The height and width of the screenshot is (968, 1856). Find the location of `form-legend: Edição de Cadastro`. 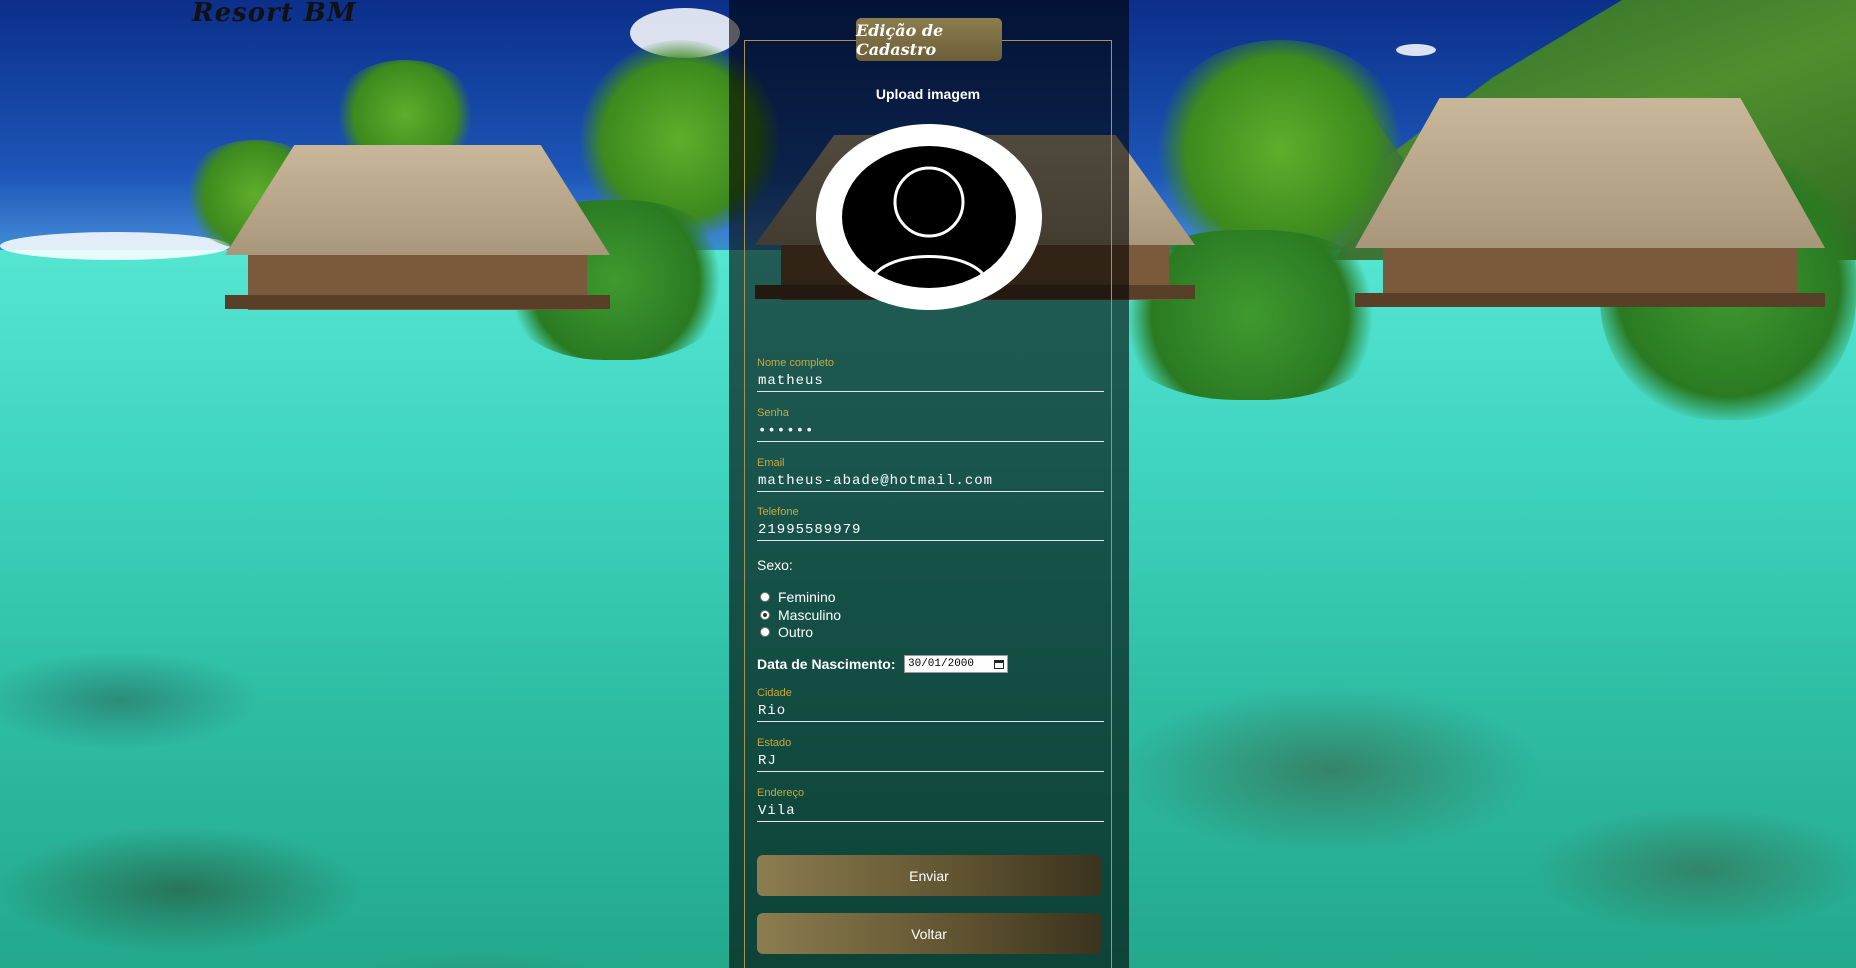

form-legend: Edição de Cadastro is located at coordinates (929, 39).